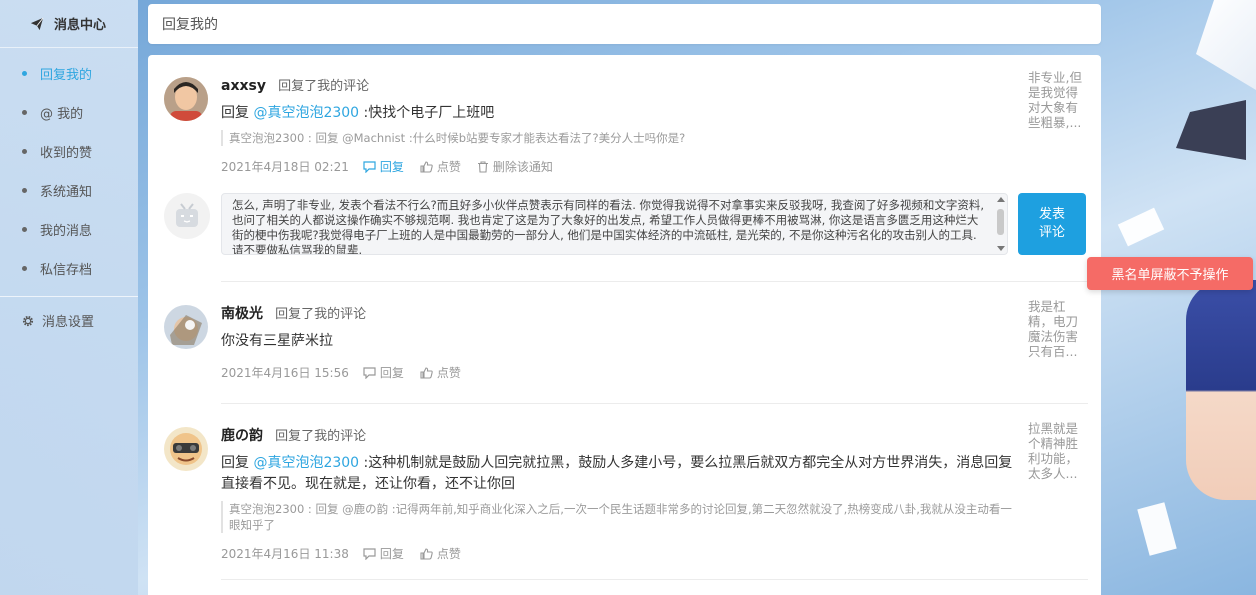 The image size is (1256, 595). What do you see at coordinates (1051, 232) in the screenshot?
I see `post-button-line2: 评论` at bounding box center [1051, 232].